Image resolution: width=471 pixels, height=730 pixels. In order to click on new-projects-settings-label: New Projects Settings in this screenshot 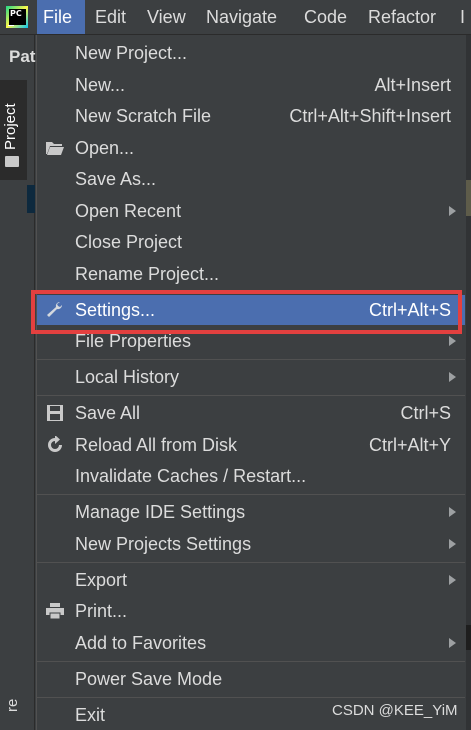, I will do `click(163, 544)`.